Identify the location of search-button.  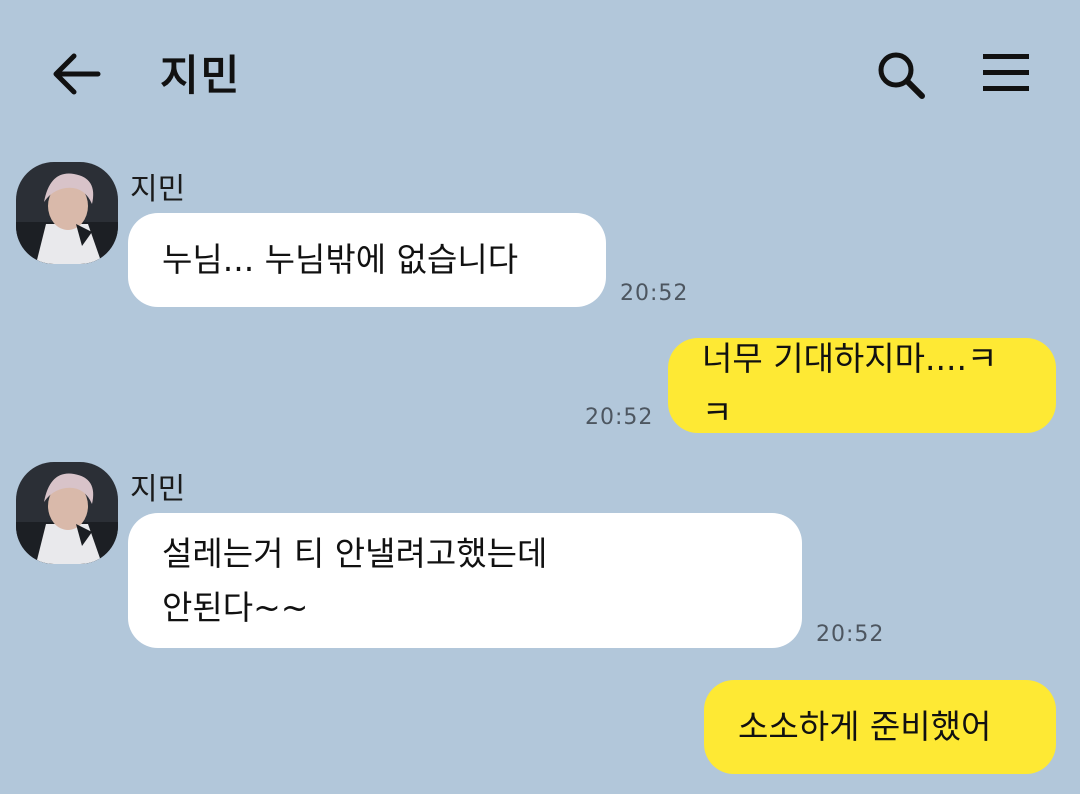
(902, 75).